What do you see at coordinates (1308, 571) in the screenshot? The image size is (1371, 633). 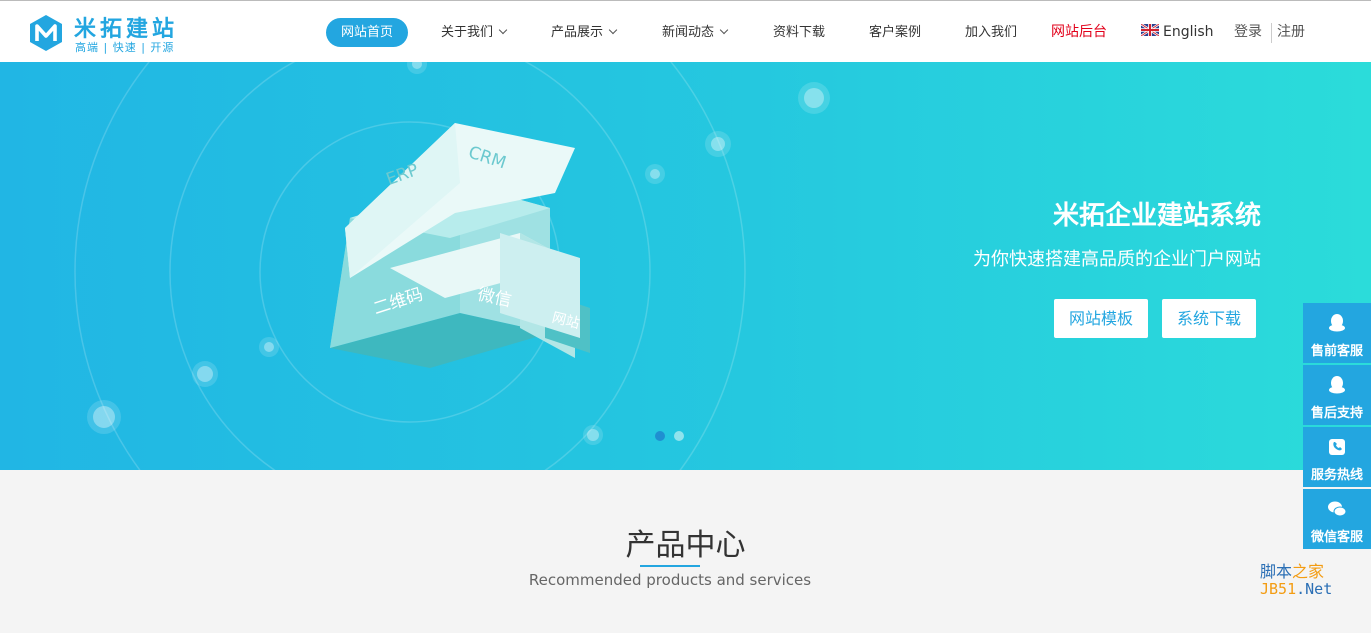 I see `watermark-brand-b: 之家` at bounding box center [1308, 571].